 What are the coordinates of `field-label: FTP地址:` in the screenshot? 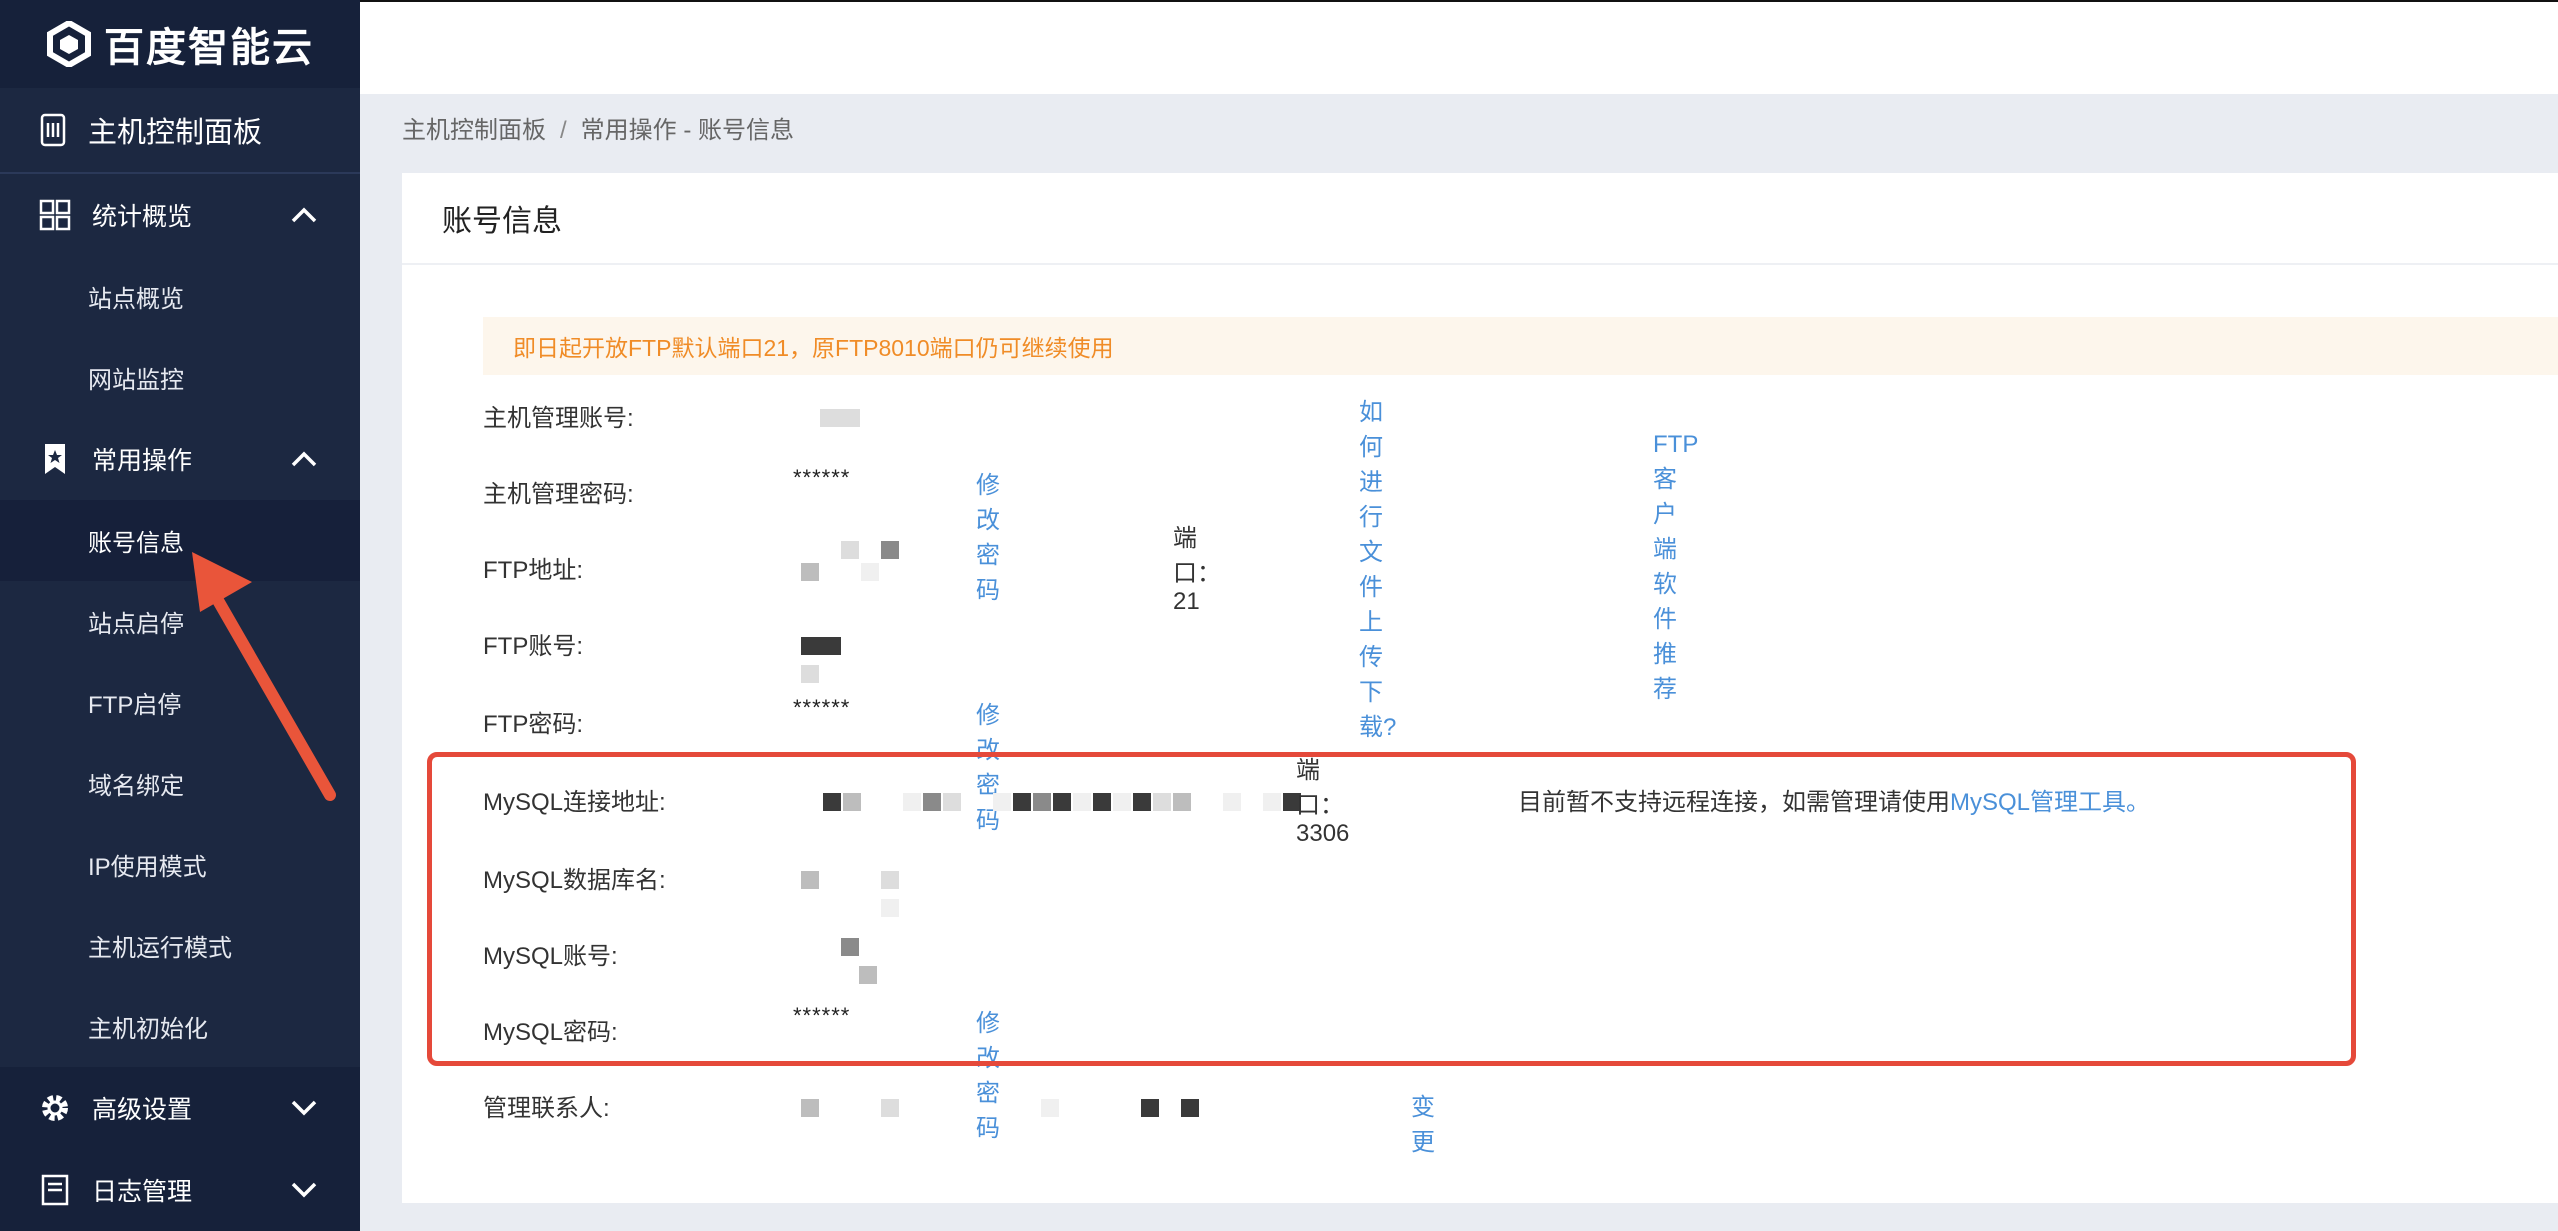 It's located at (533, 570).